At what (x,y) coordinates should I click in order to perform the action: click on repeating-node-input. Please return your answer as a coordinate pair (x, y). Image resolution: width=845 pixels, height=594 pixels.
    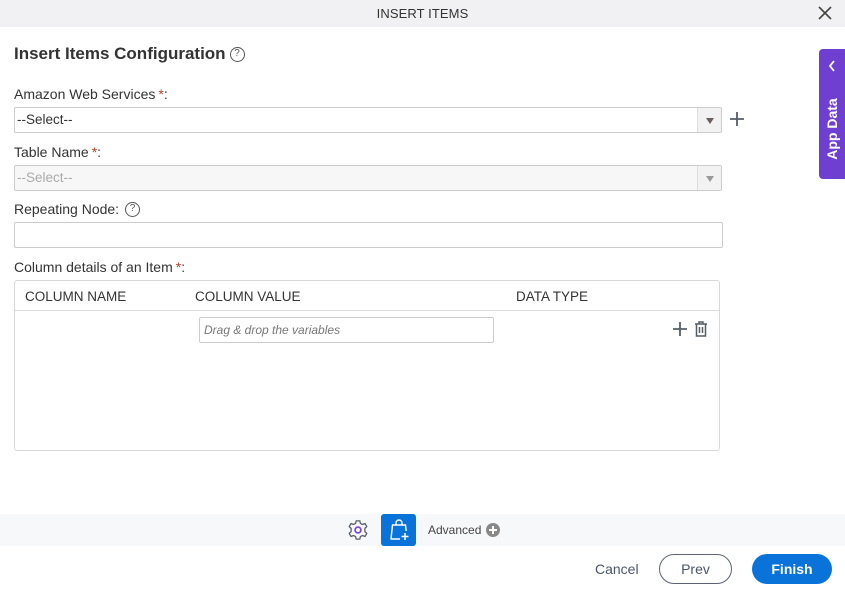
    Looking at the image, I should click on (368, 235).